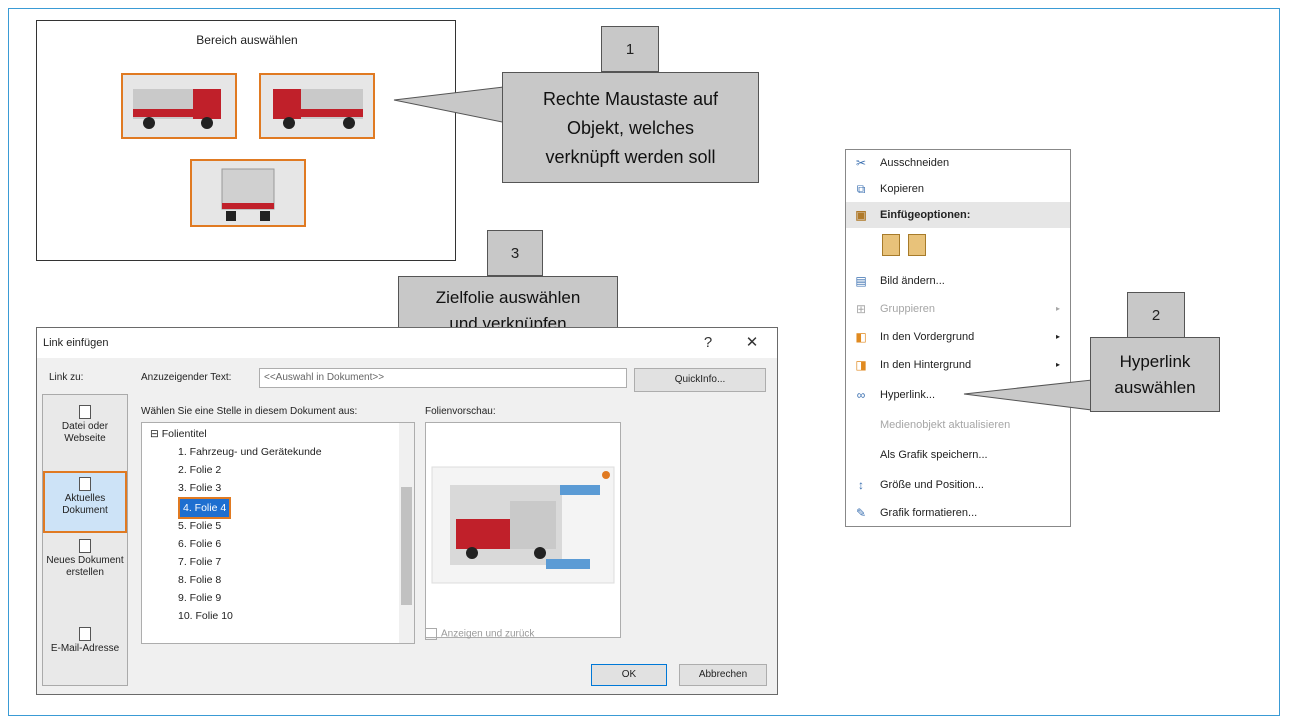  Describe the element at coordinates (861, 281) in the screenshot. I see `change-picture-icon: ▤` at that location.